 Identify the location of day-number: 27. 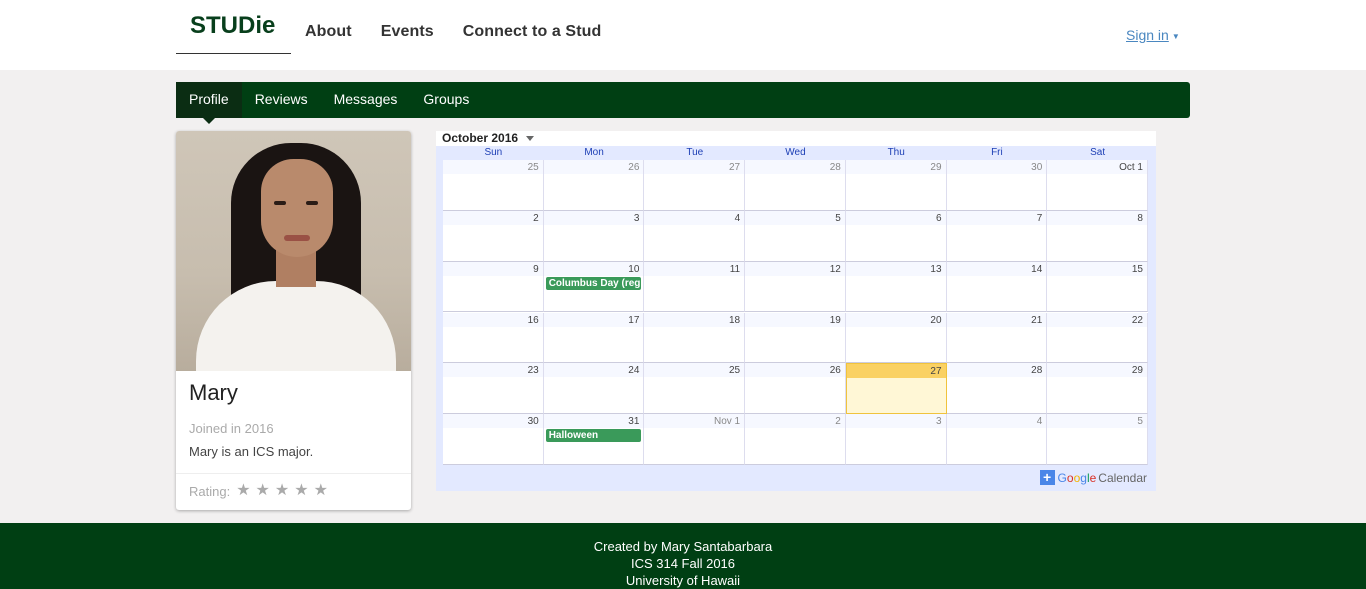
(735, 167).